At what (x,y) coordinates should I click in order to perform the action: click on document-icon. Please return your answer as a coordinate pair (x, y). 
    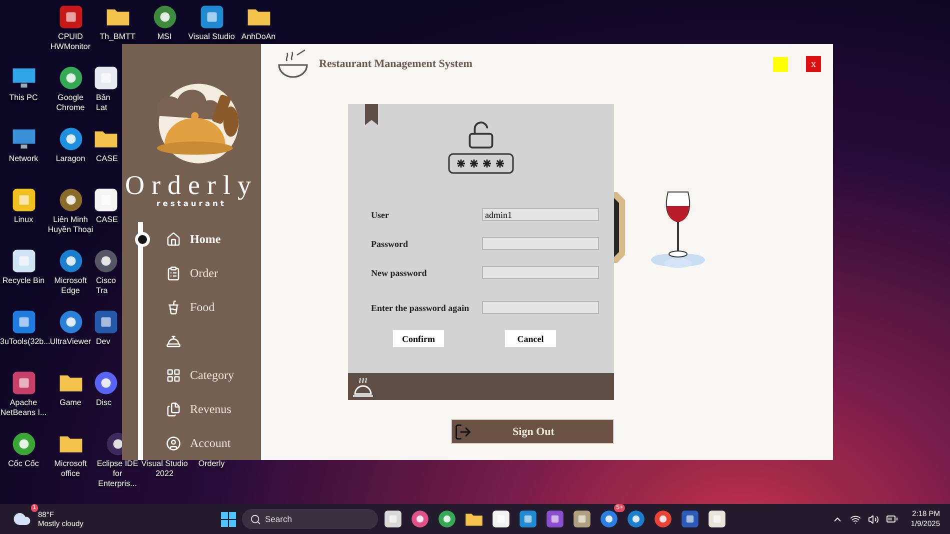
    Looking at the image, I should click on (173, 409).